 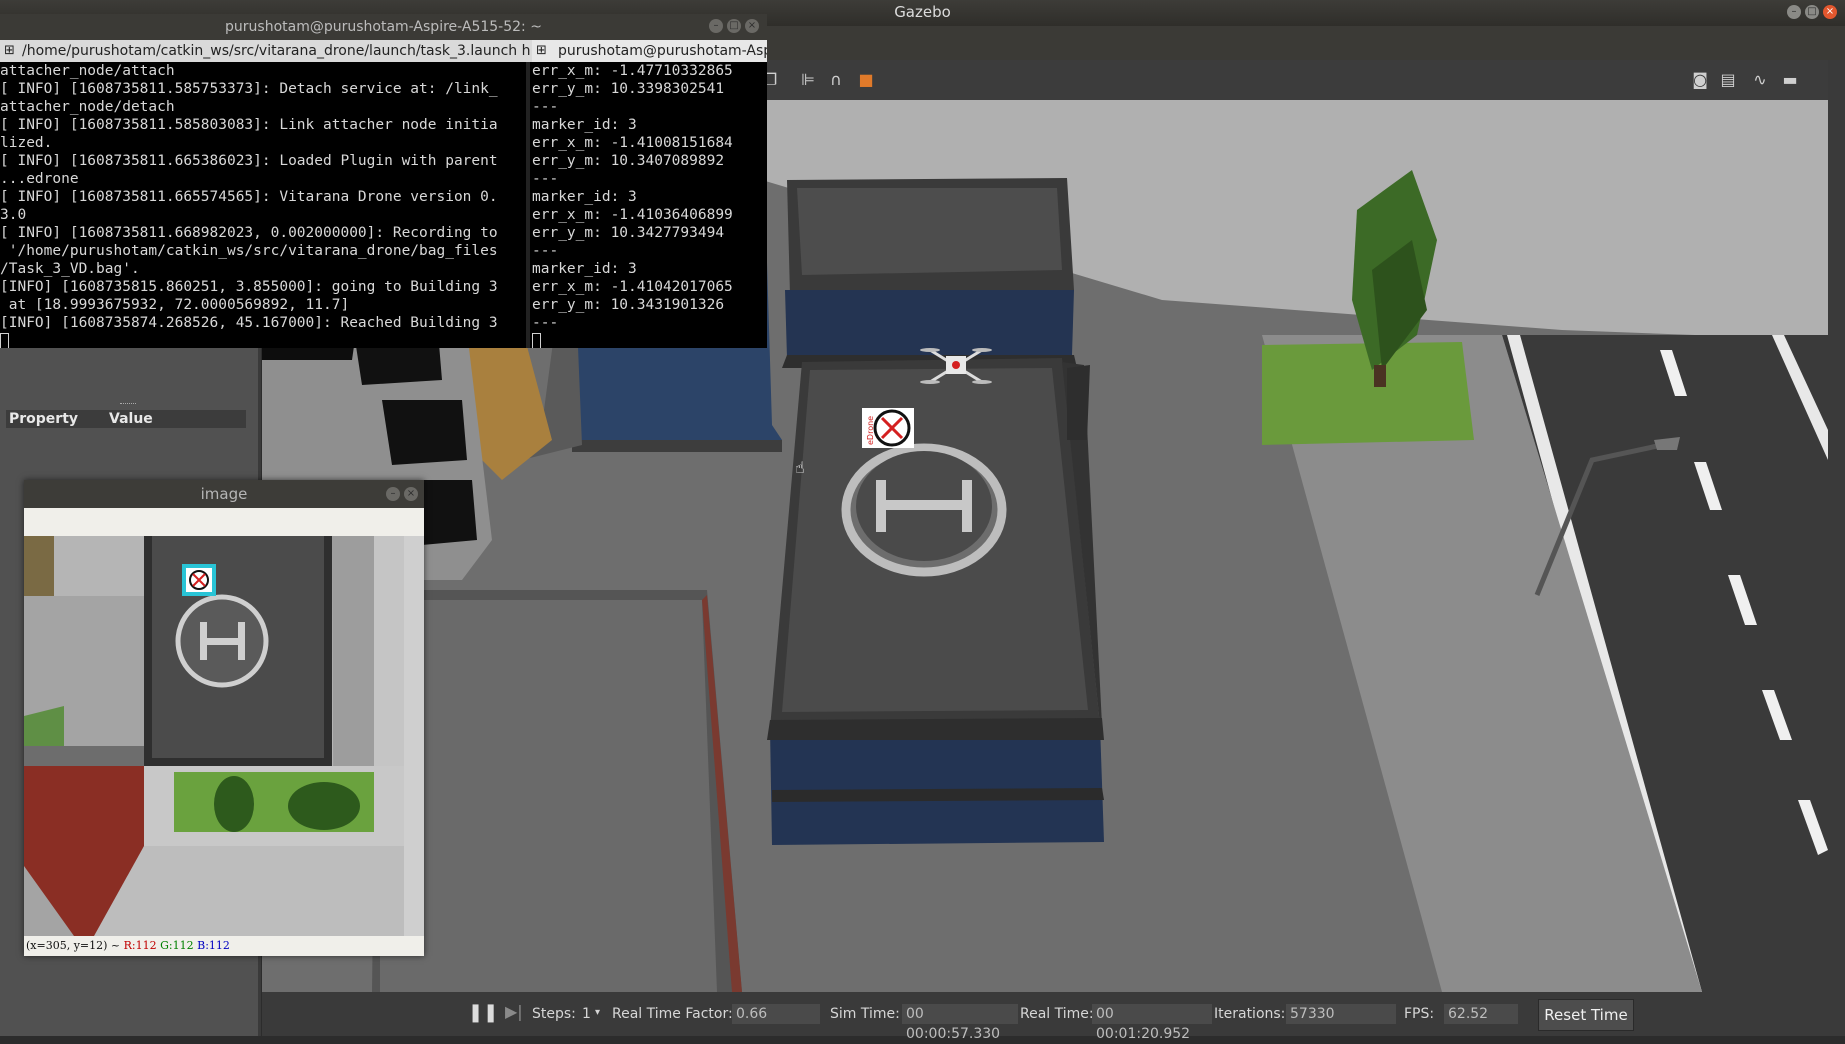 What do you see at coordinates (224, 522) in the screenshot?
I see `image-toolbar` at bounding box center [224, 522].